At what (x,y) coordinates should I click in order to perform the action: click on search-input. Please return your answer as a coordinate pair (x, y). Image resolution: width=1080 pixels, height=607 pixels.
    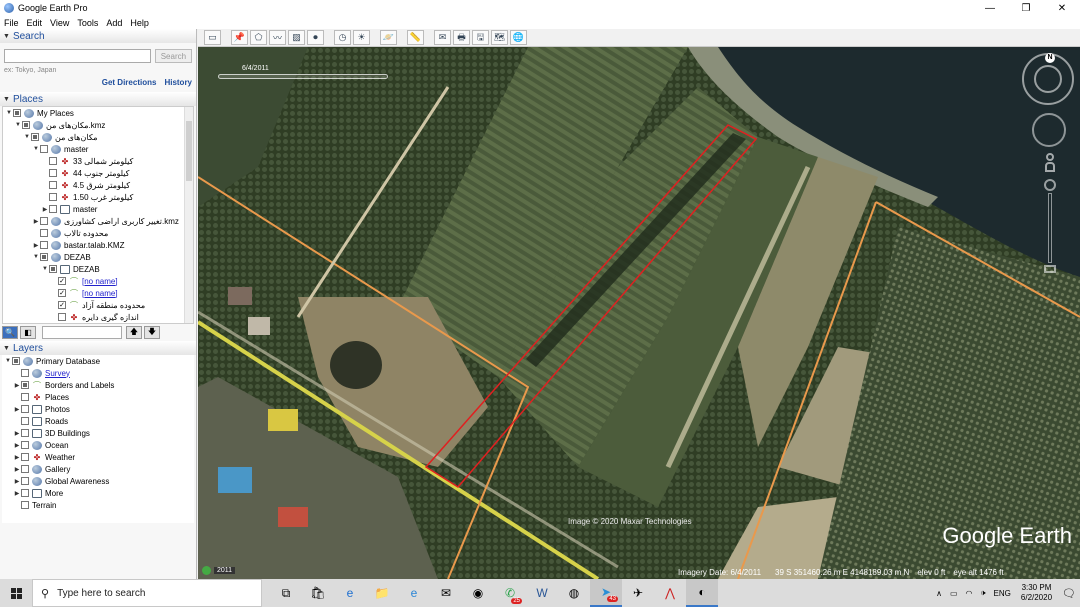
    Looking at the image, I should click on (77, 56).